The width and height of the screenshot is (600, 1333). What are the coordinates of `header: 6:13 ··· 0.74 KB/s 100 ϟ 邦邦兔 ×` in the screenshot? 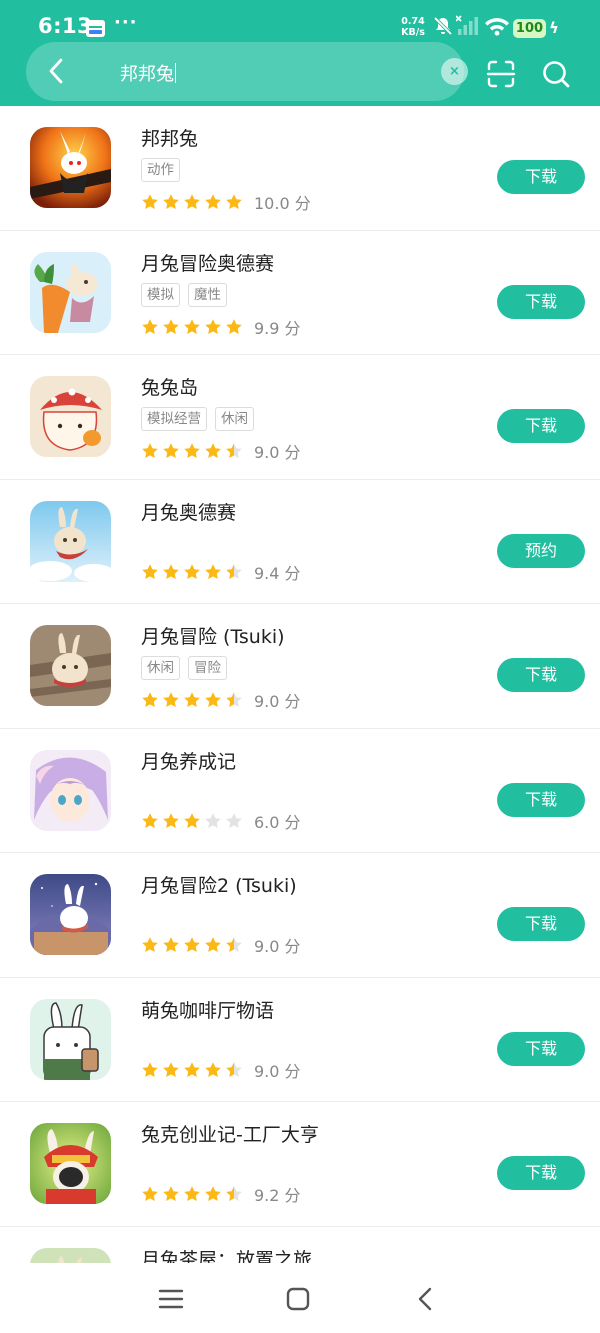 It's located at (300, 53).